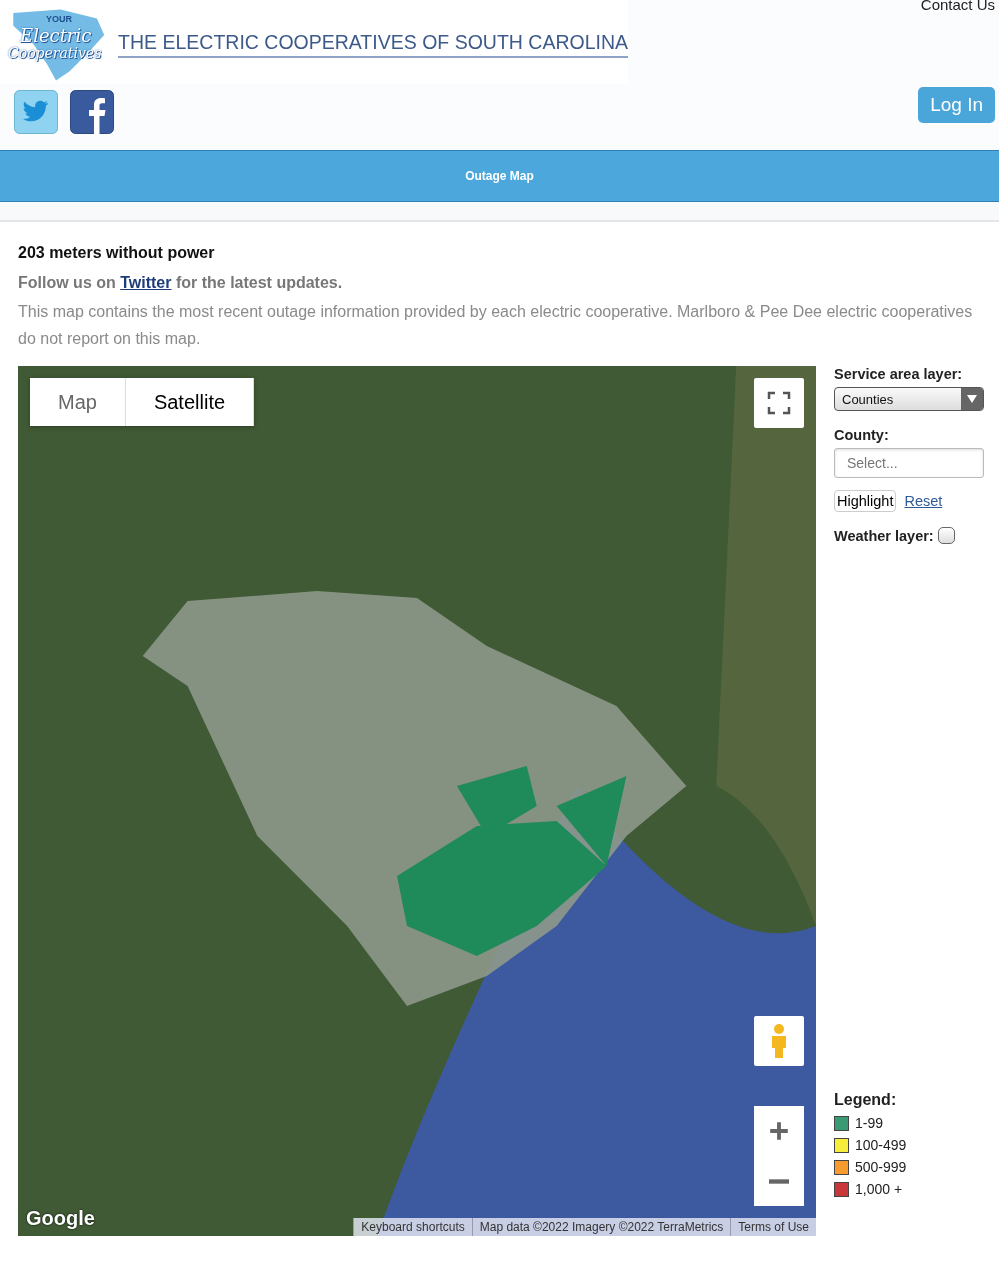  What do you see at coordinates (879, 1189) in the screenshot?
I see `legend-label: 1,000 +` at bounding box center [879, 1189].